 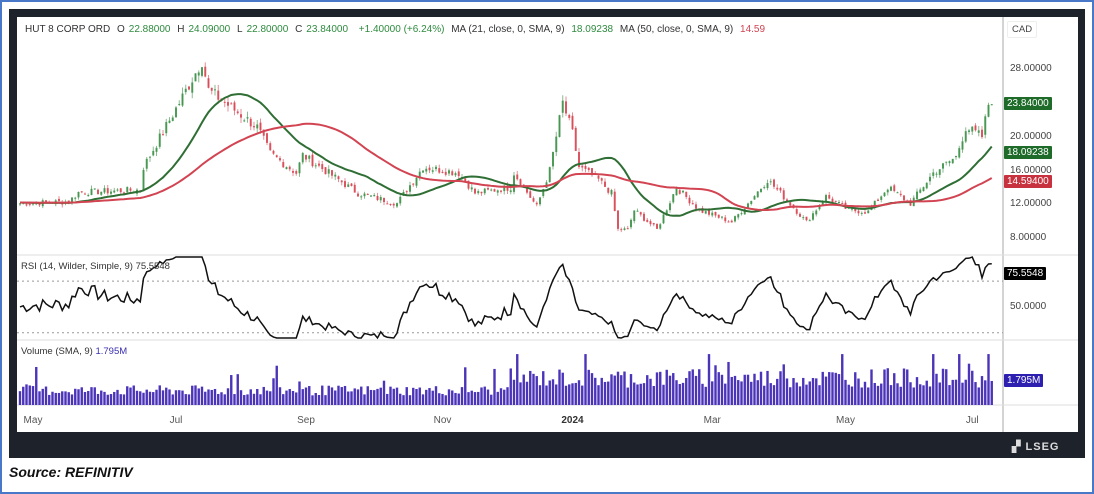 I want to click on price-tick: 12.00000, so click(x=1031, y=203).